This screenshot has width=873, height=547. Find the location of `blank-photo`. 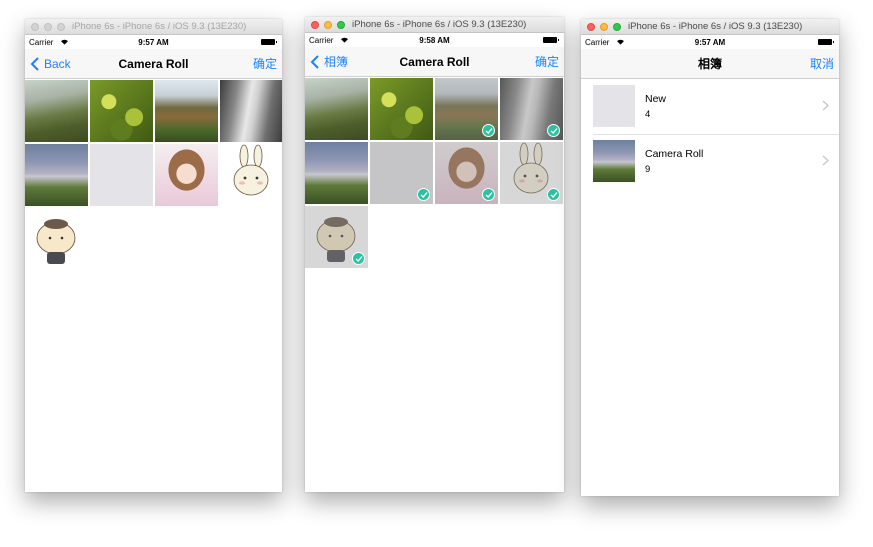

blank-photo is located at coordinates (121, 175).